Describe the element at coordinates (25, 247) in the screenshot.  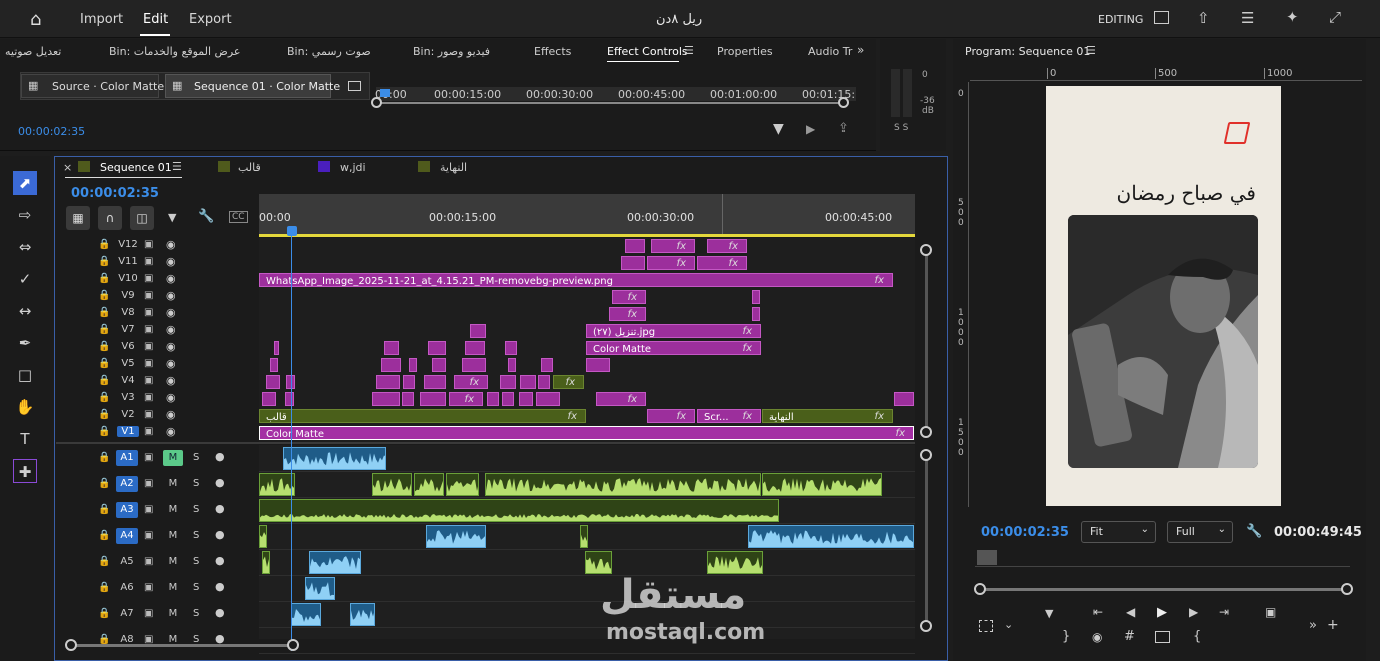
I see `ripple-edit-icon: ⇔` at that location.